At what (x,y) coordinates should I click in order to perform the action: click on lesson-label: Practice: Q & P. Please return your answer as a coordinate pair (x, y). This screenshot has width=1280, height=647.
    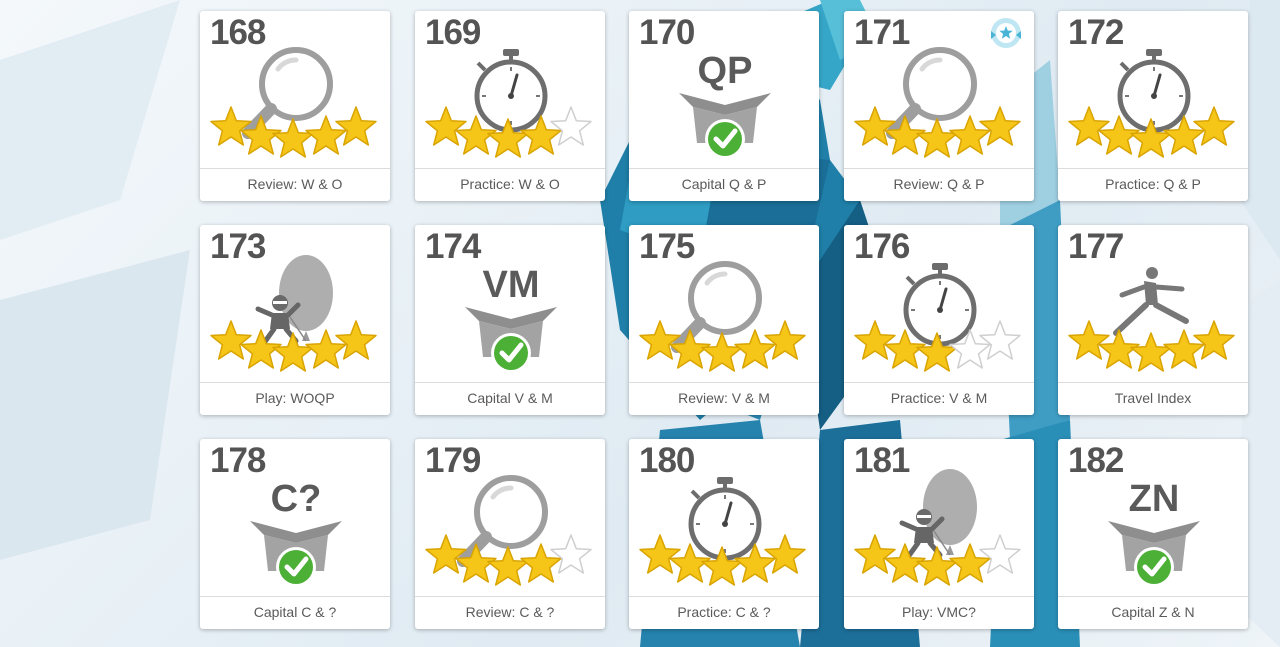
    Looking at the image, I should click on (1153, 184).